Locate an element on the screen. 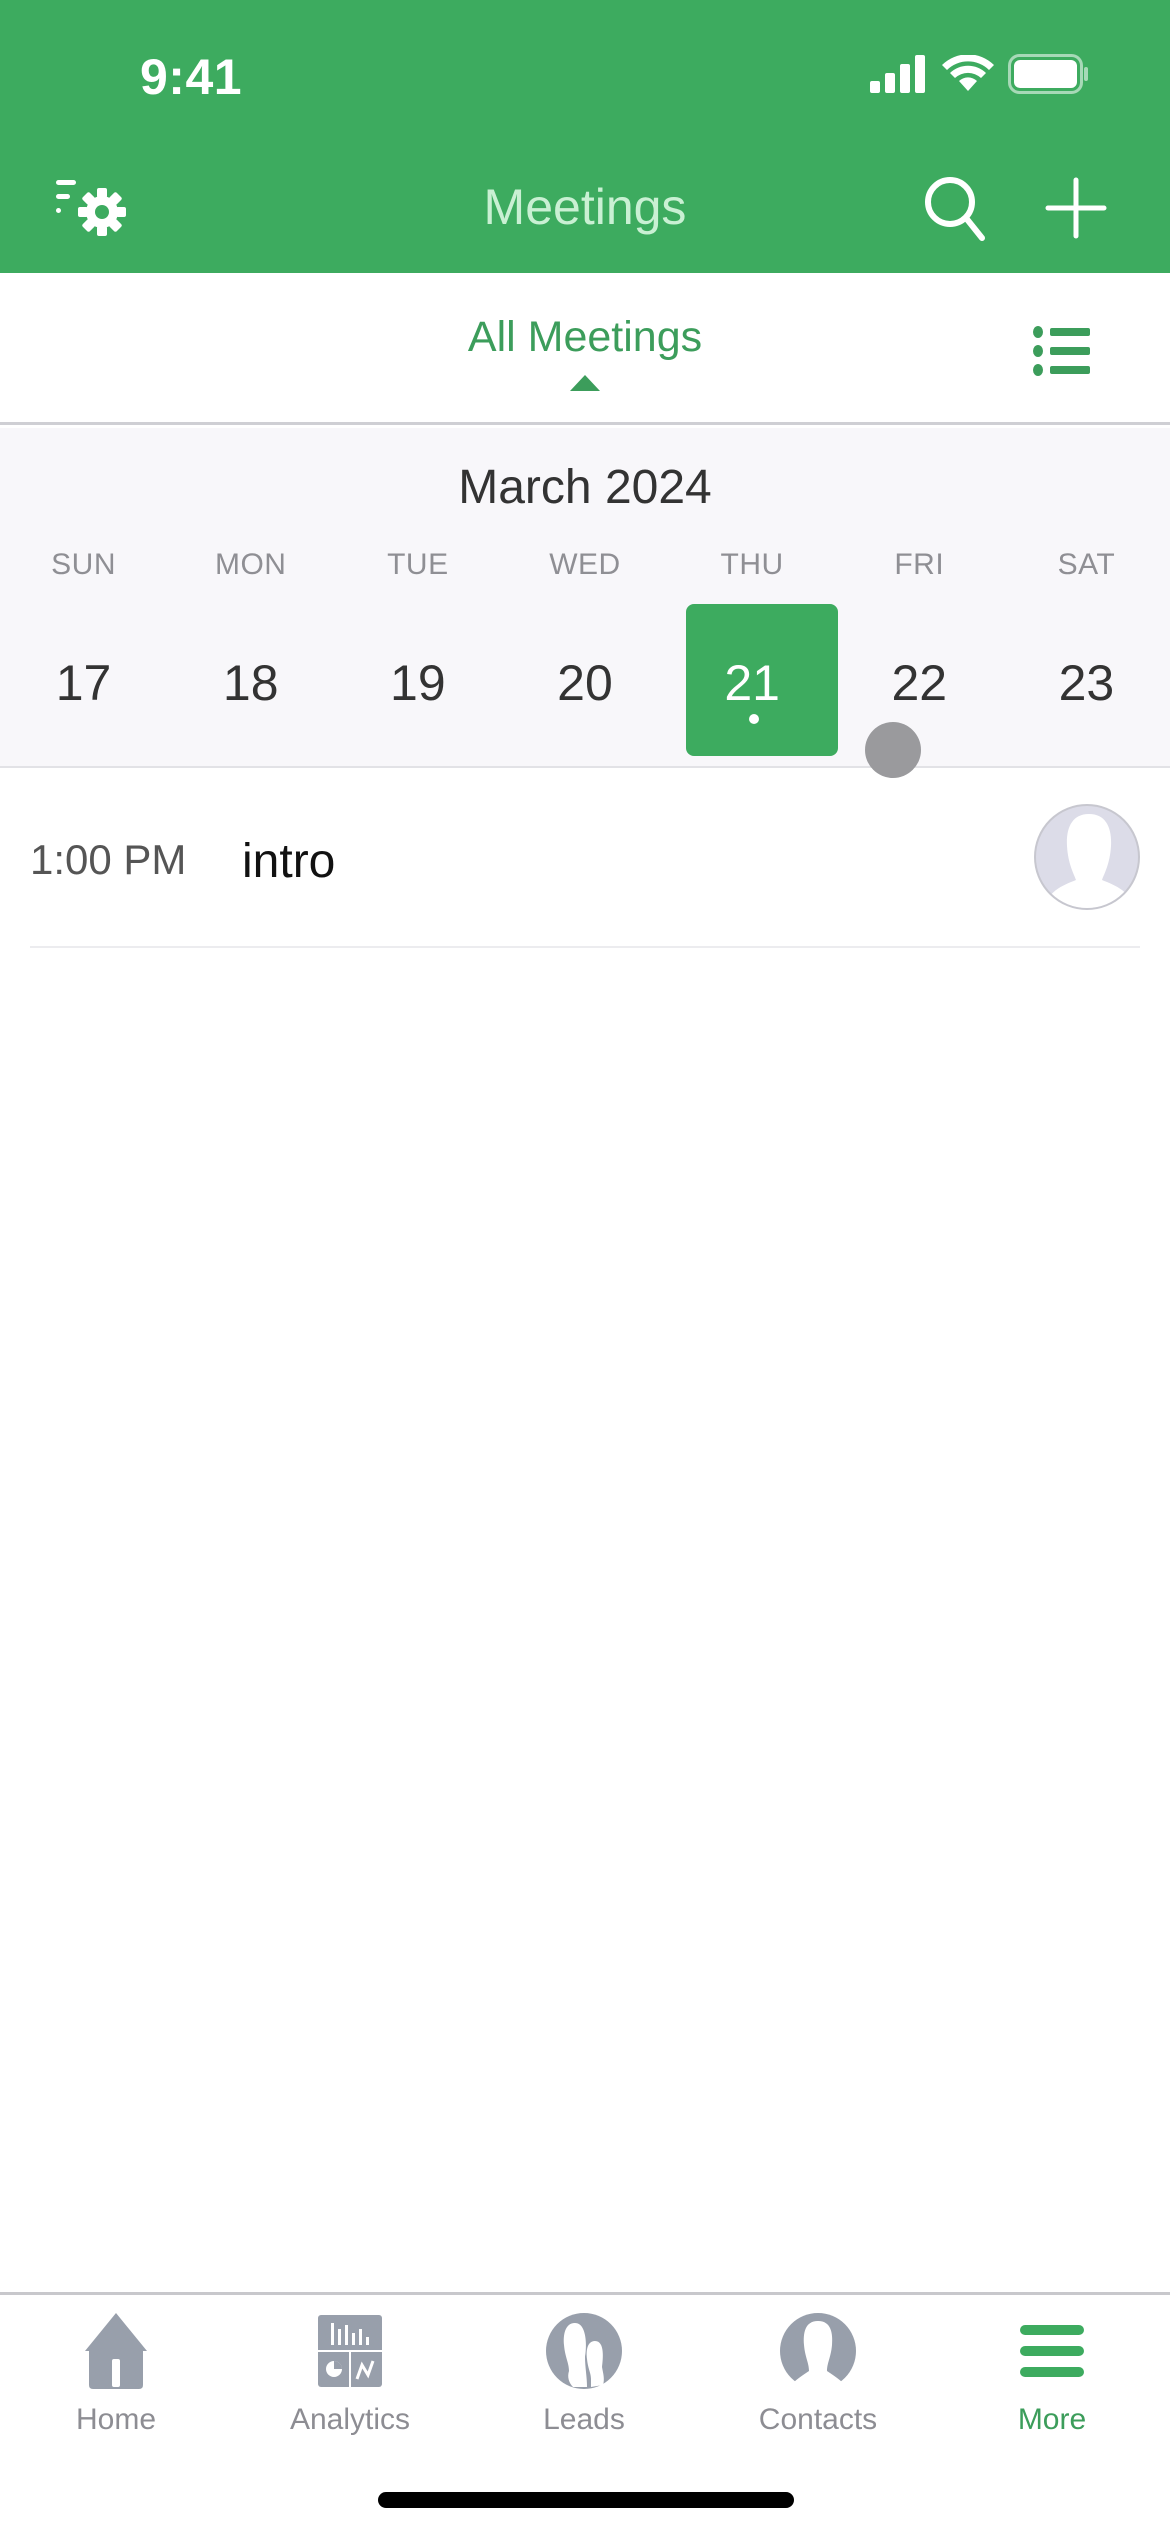 The width and height of the screenshot is (1170, 2532). status-time: 9:41 is located at coordinates (191, 77).